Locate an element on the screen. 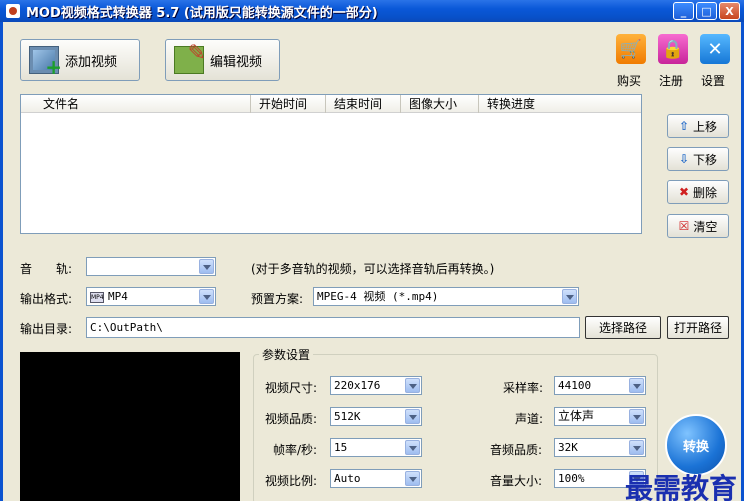  window-controls: _ □ X is located at coordinates (706, 11).